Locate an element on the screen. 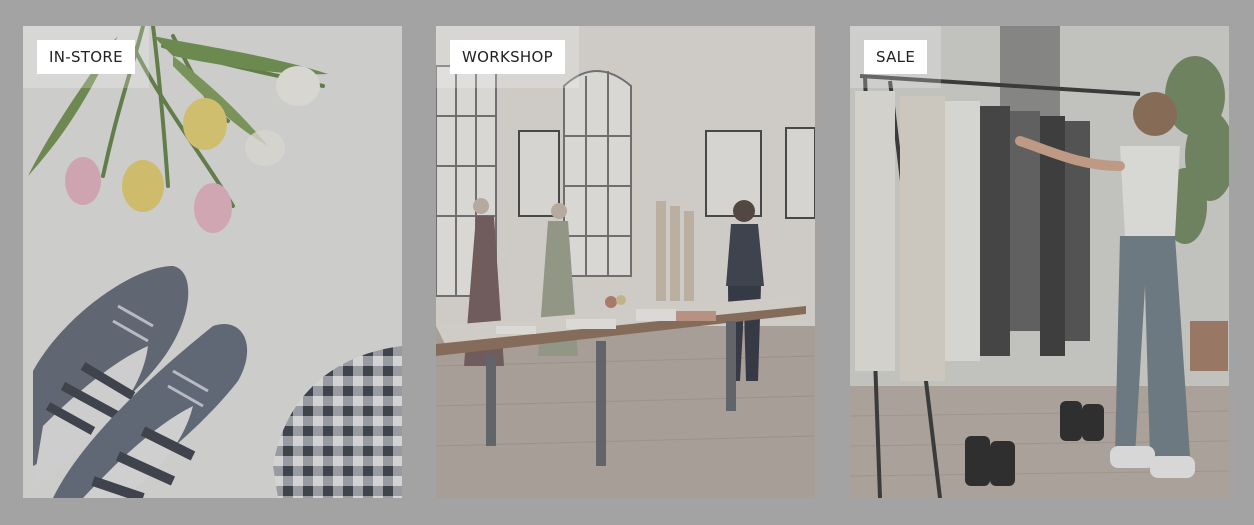  category-tag: SALE is located at coordinates (896, 57).